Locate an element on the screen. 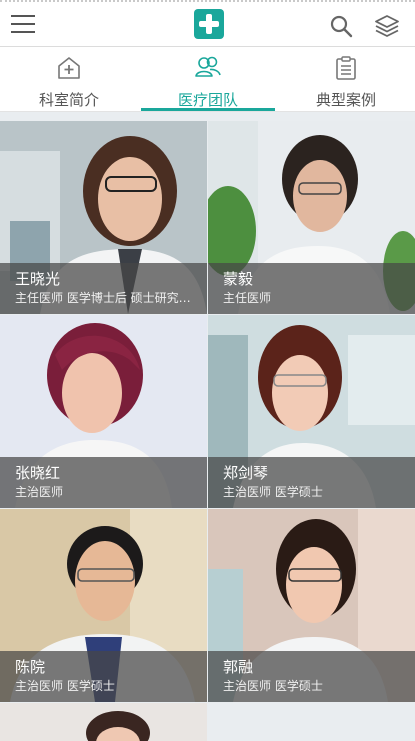 The height and width of the screenshot is (741, 415). team-icon is located at coordinates (208, 66).